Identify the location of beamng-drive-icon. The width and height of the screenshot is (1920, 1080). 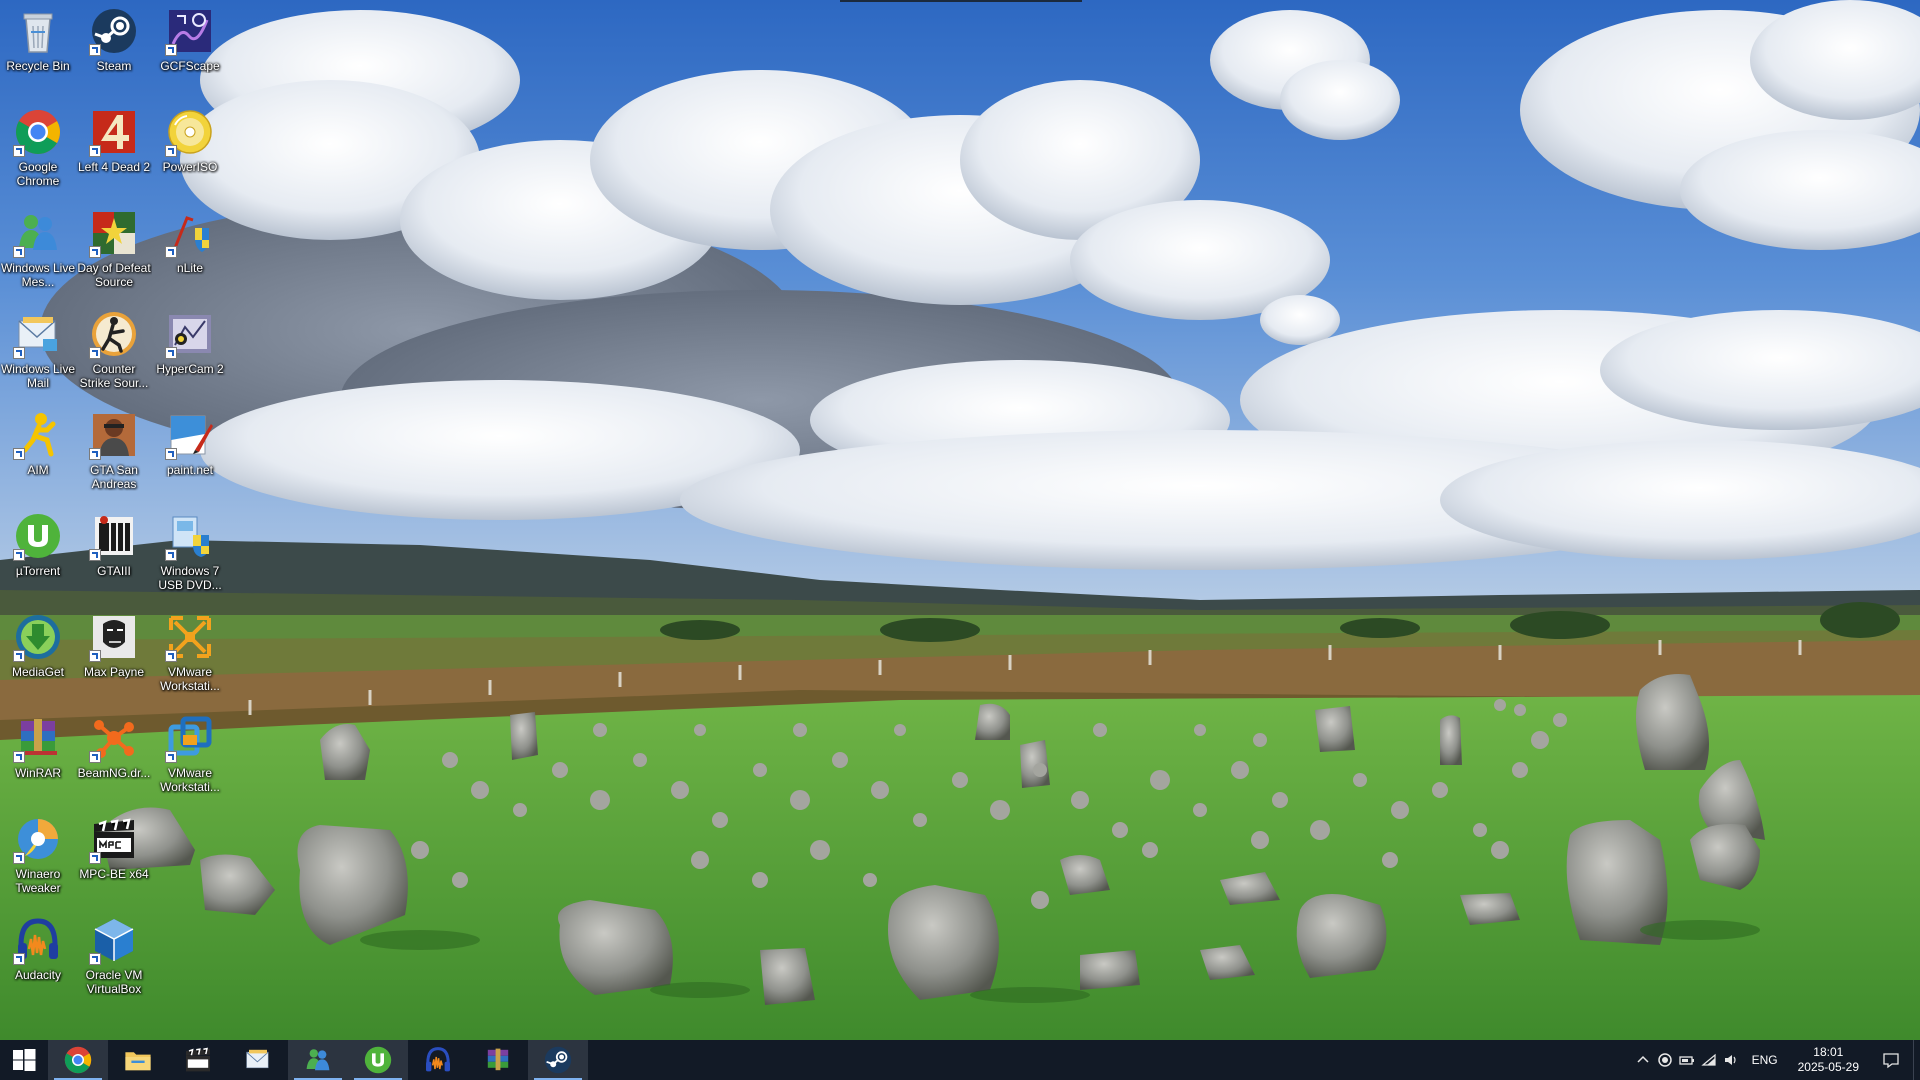
(114, 738).